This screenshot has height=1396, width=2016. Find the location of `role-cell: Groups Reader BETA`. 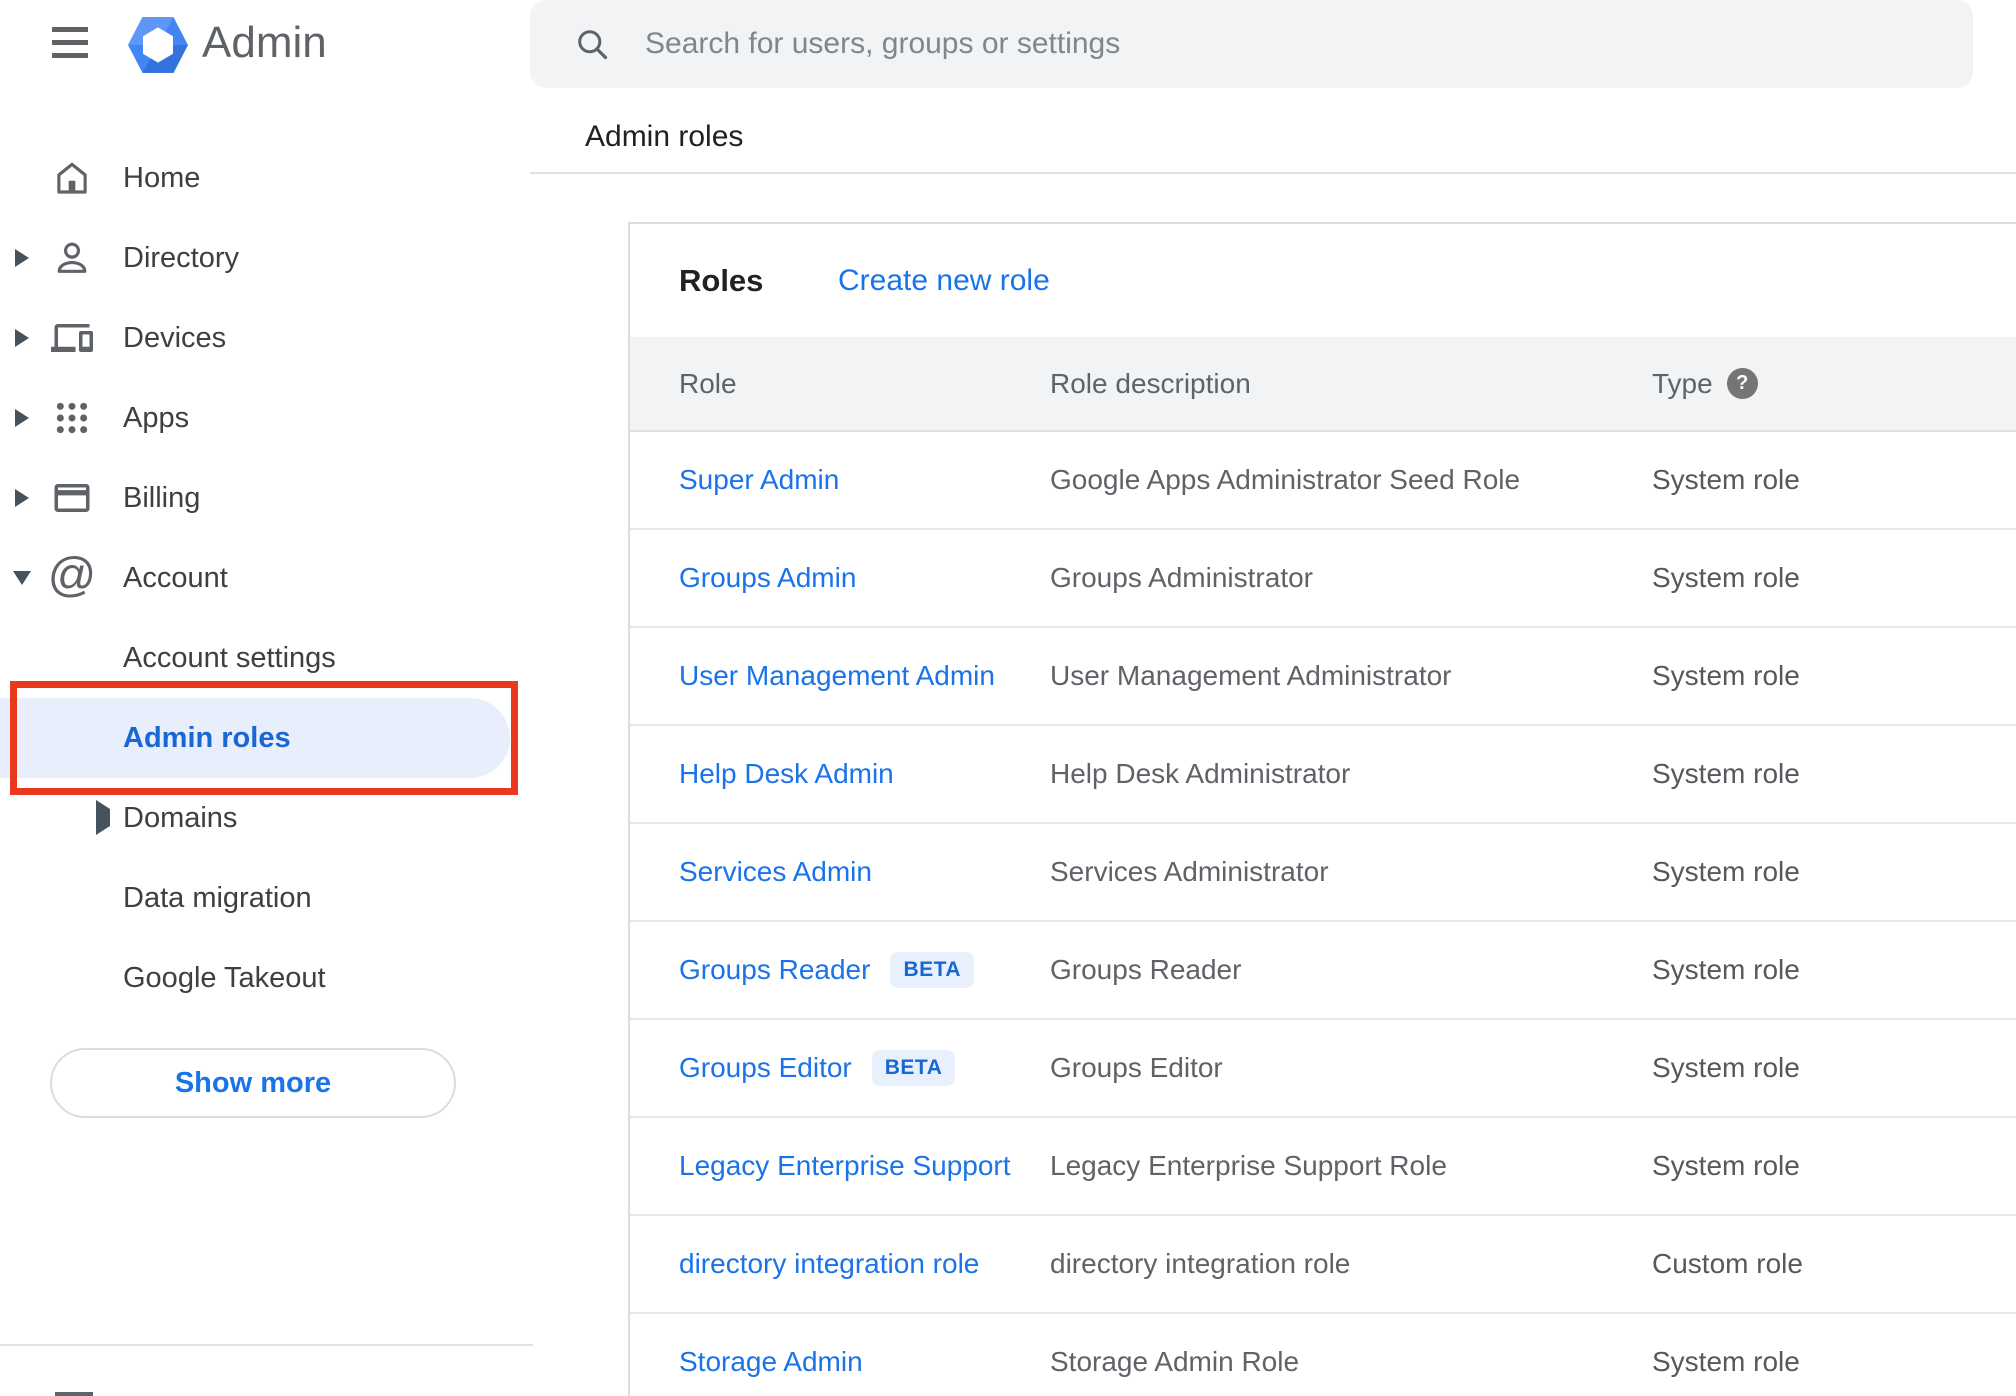

role-cell: Groups Reader BETA is located at coordinates (827, 970).